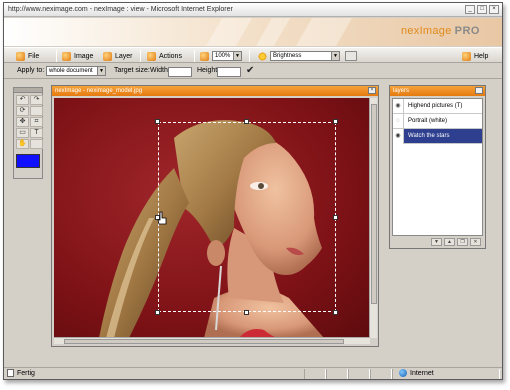 Image resolution: width=510 pixels, height=390 pixels. Describe the element at coordinates (20, 56) in the screenshot. I see `file-icon` at that location.